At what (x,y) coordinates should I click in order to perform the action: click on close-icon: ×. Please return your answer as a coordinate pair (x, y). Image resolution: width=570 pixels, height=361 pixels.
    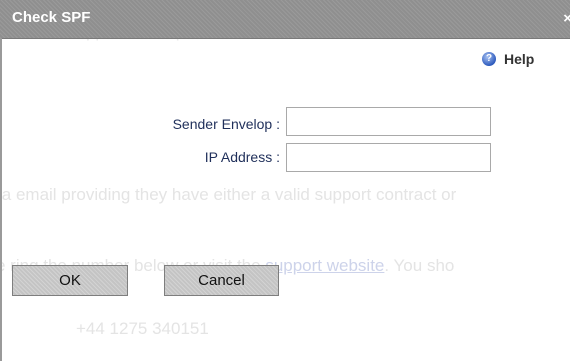
    Looking at the image, I should click on (566, 18).